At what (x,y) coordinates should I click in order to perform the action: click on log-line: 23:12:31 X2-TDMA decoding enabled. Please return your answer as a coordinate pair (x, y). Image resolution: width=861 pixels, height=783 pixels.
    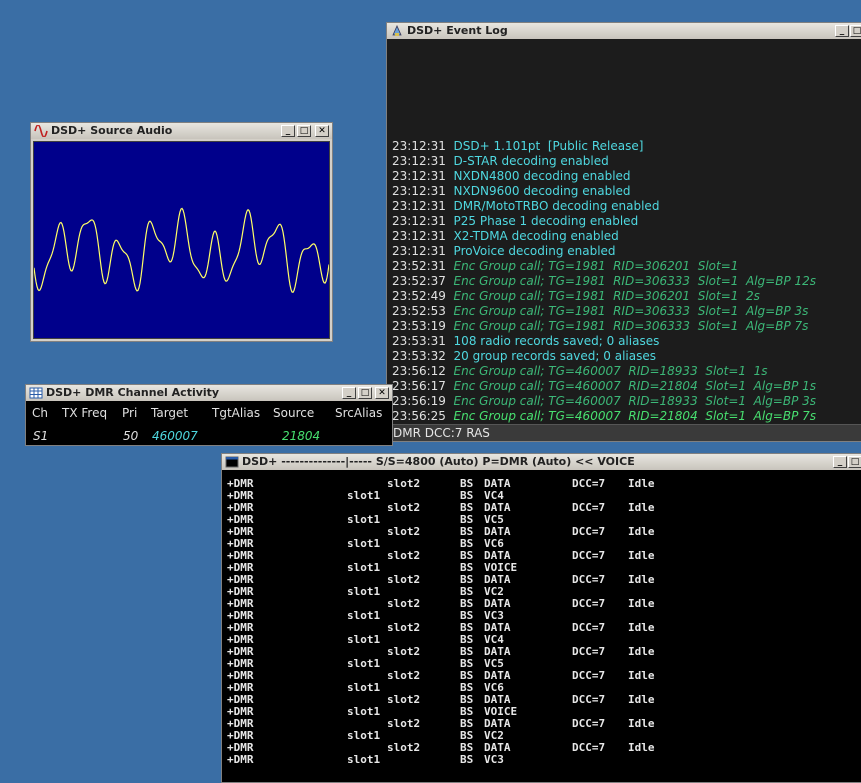
    Looking at the image, I should click on (505, 236).